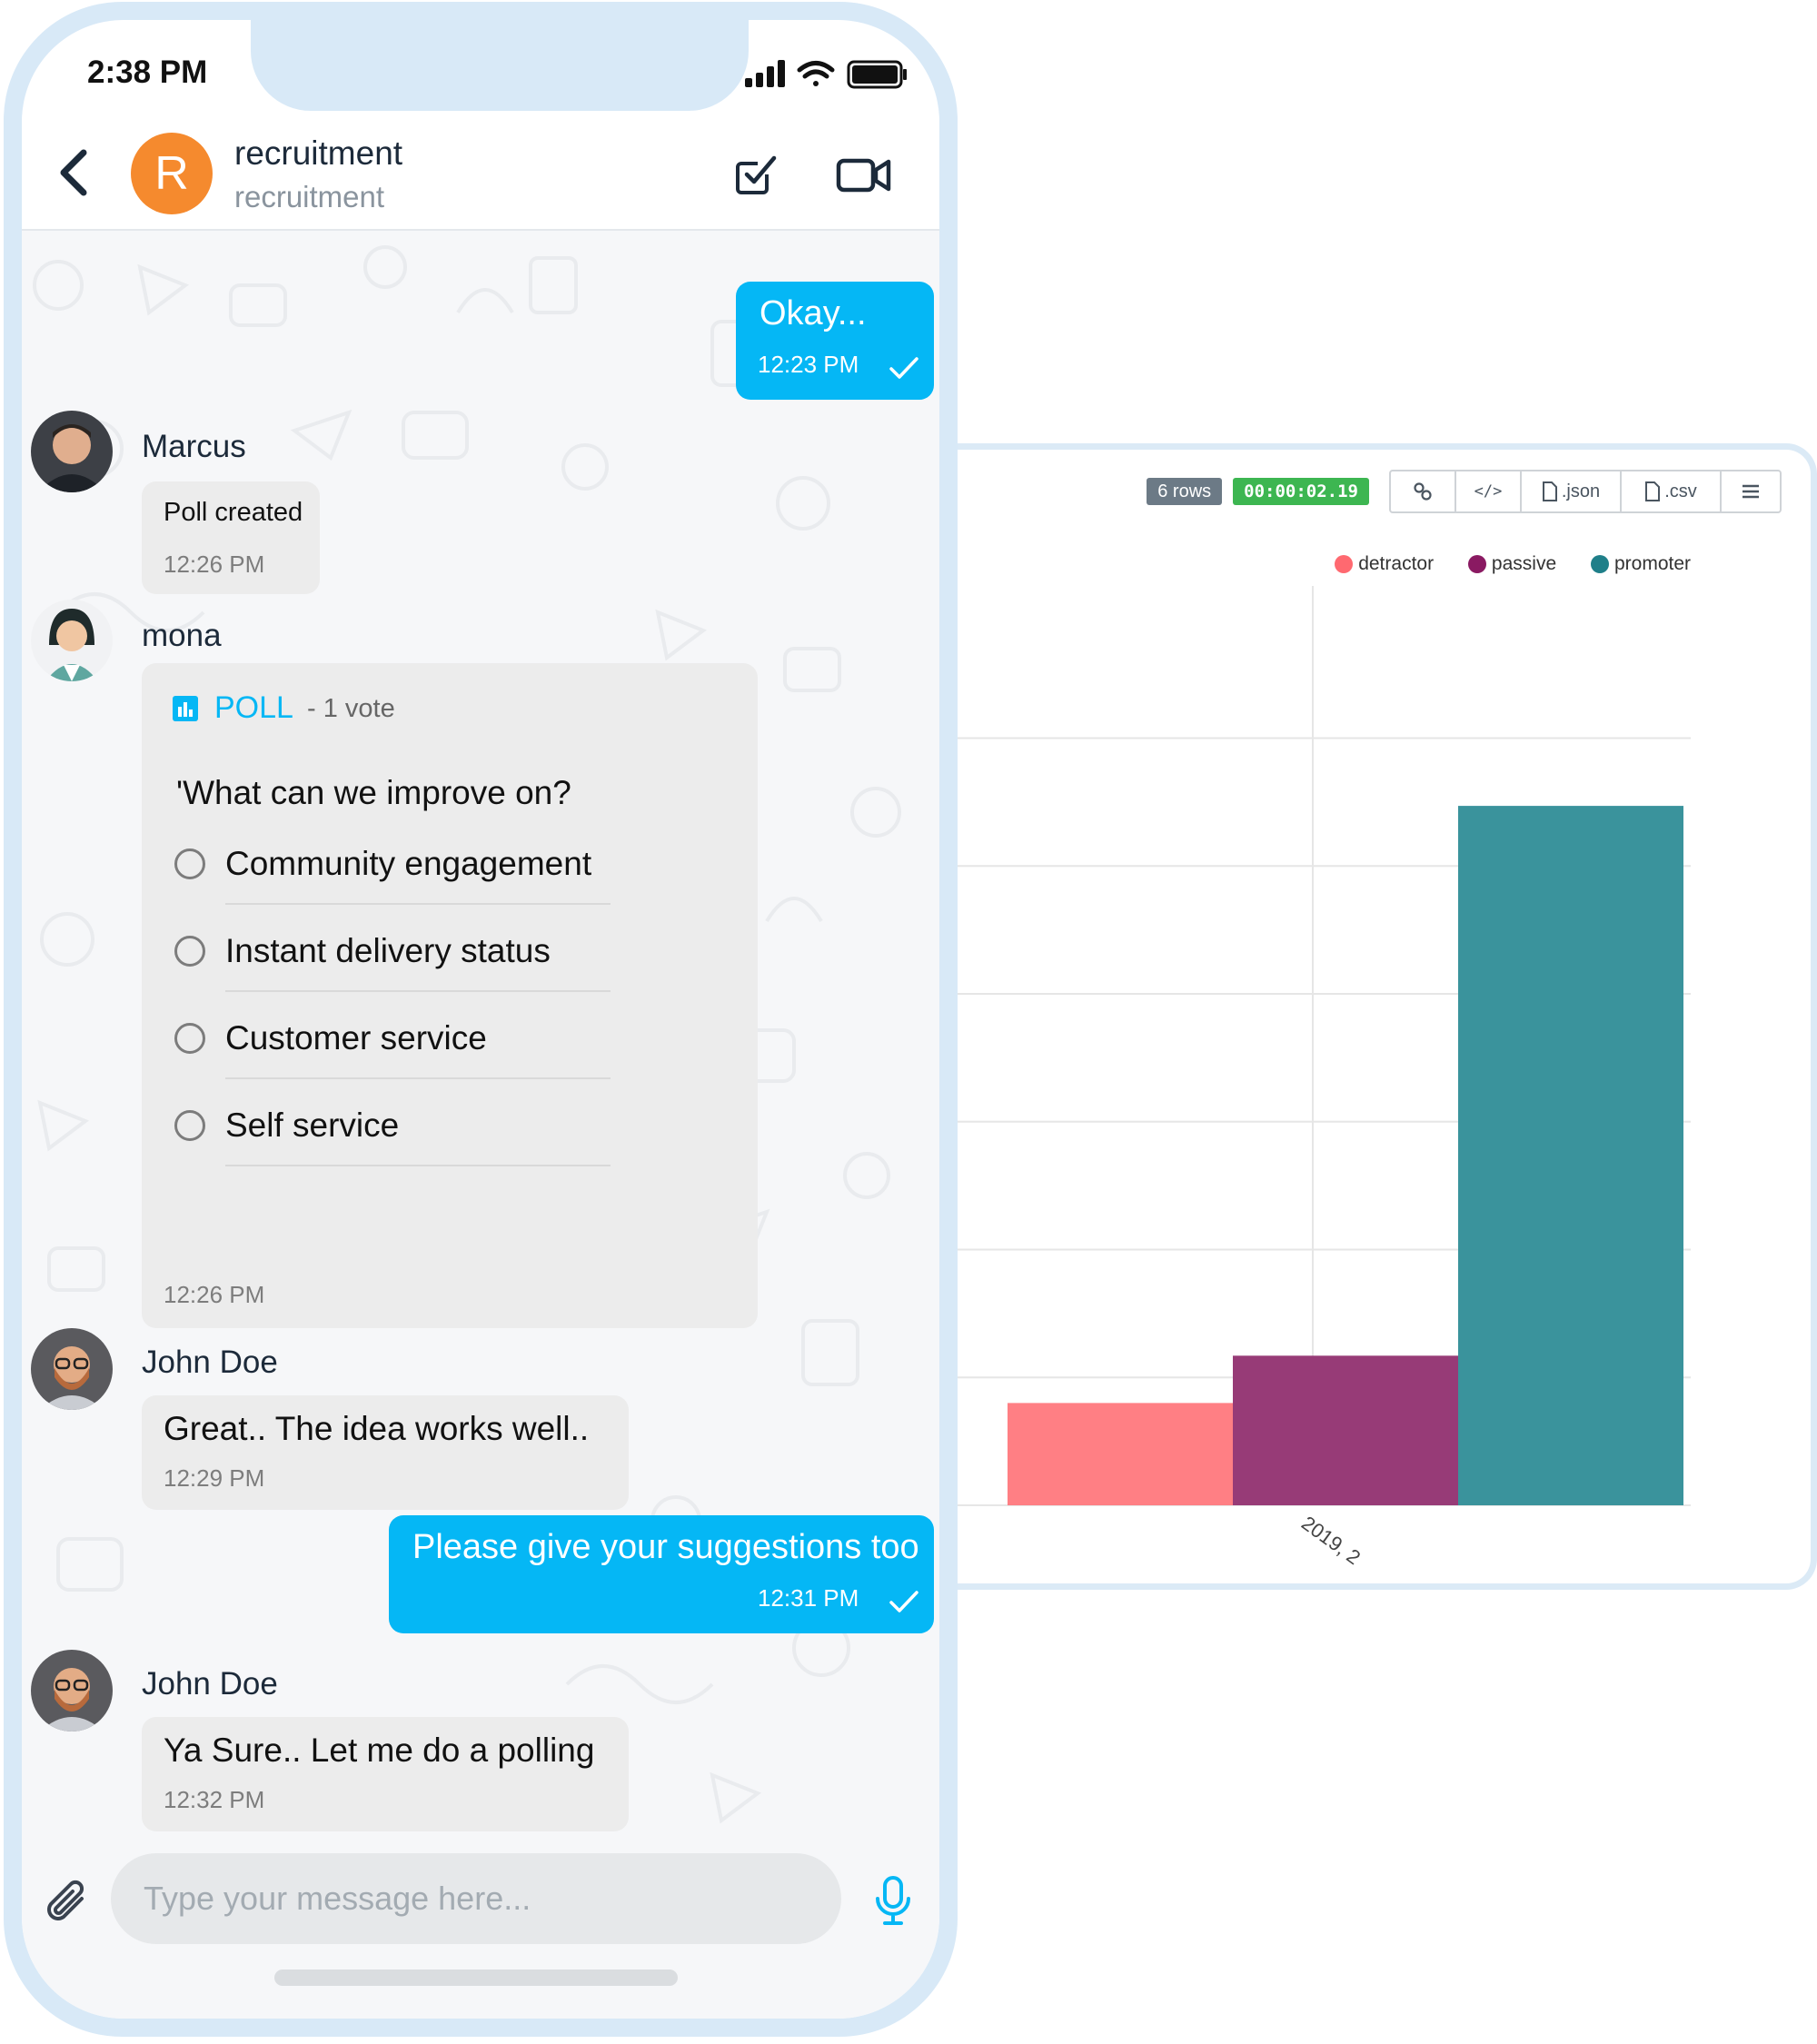 This screenshot has height=2044, width=1817. Describe the element at coordinates (172, 174) in the screenshot. I see `group-avatar: R` at that location.